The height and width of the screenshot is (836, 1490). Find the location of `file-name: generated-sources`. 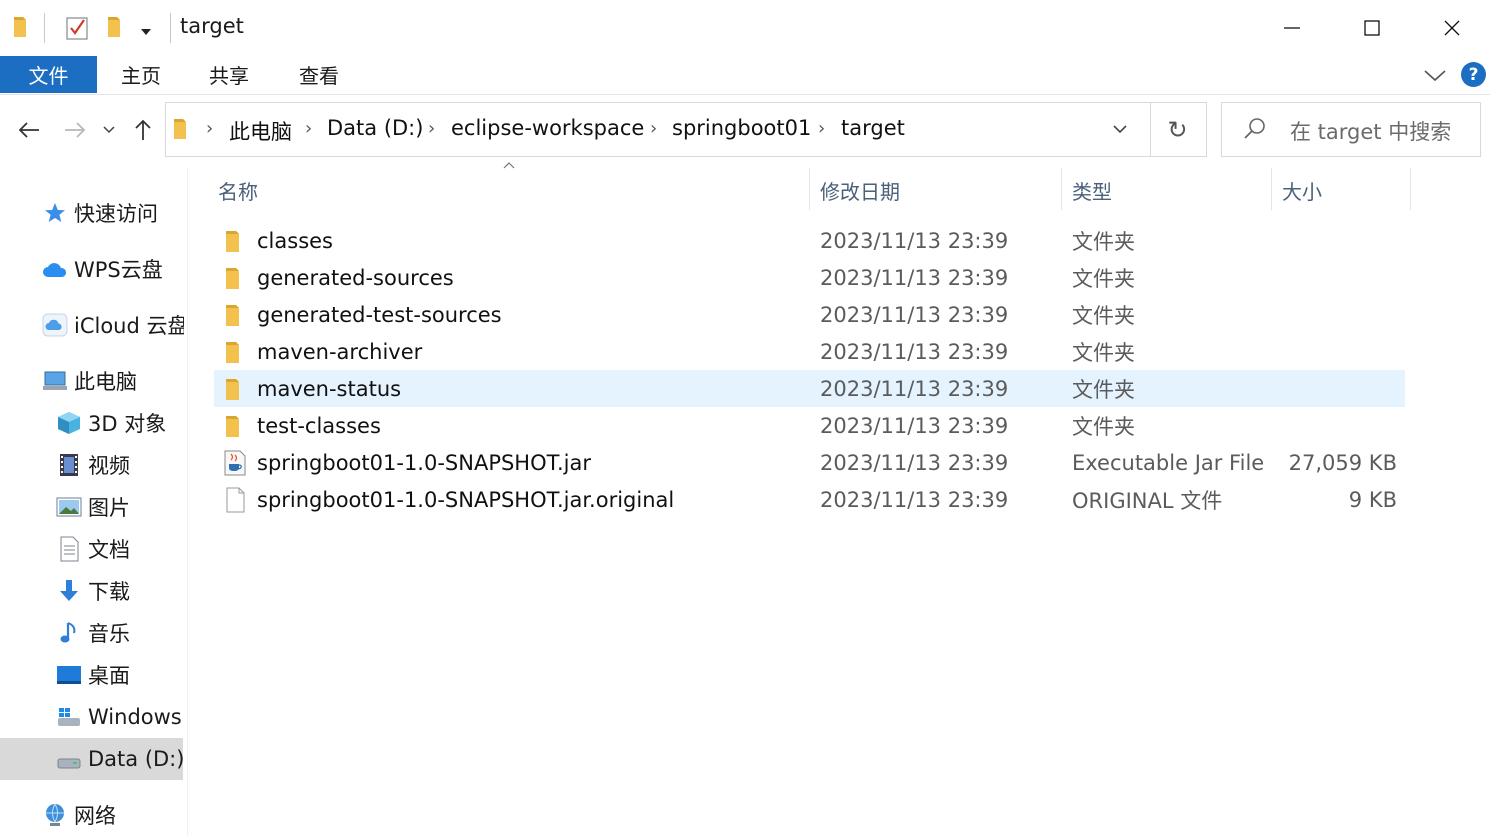

file-name: generated-sources is located at coordinates (355, 277).